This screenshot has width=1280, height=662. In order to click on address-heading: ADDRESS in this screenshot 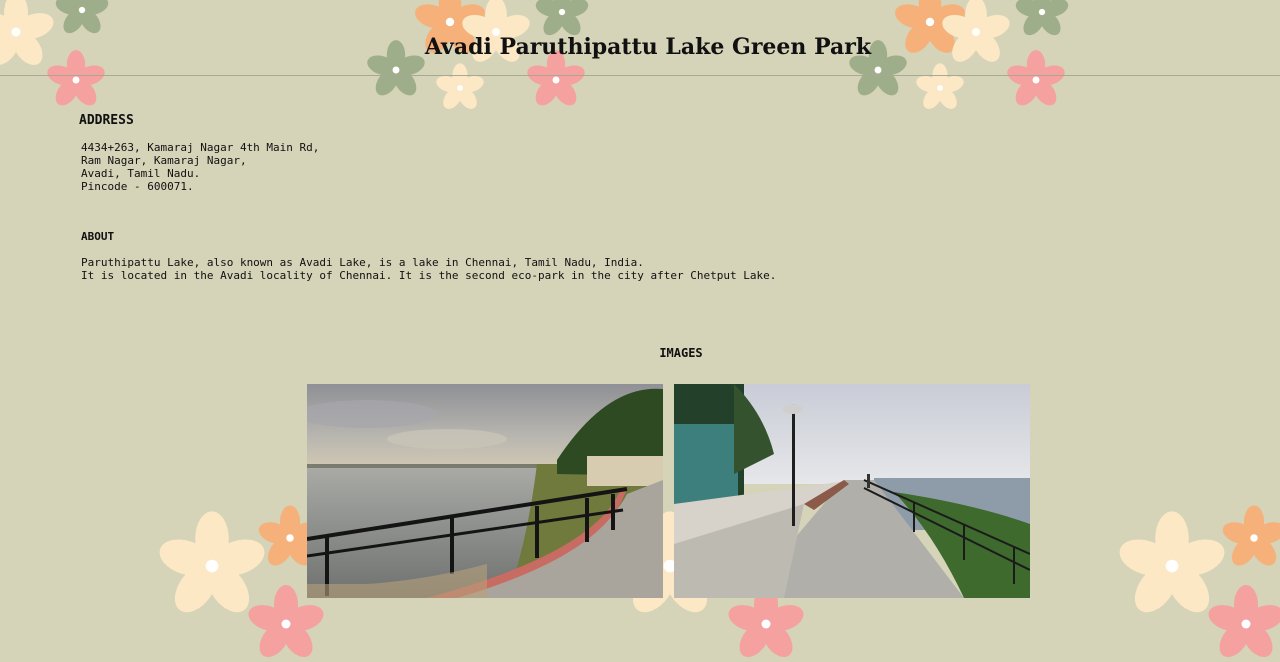, I will do `click(106, 120)`.